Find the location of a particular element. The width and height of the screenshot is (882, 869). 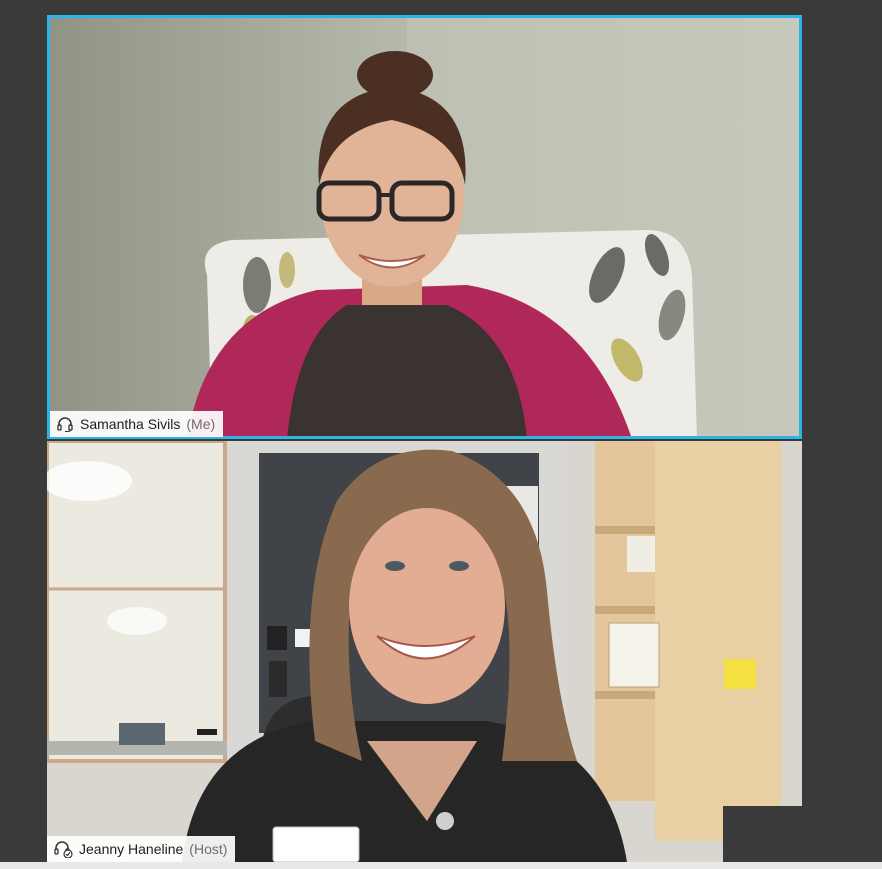

participant-name: Samantha Sivils is located at coordinates (130, 424).